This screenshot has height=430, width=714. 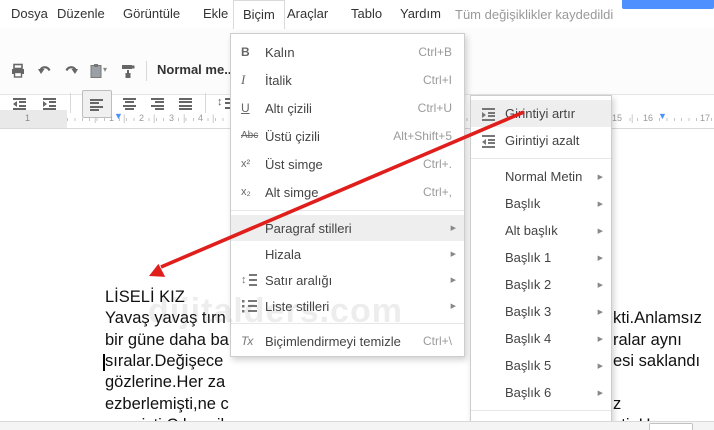 I want to click on text-cursor, so click(x=104, y=362).